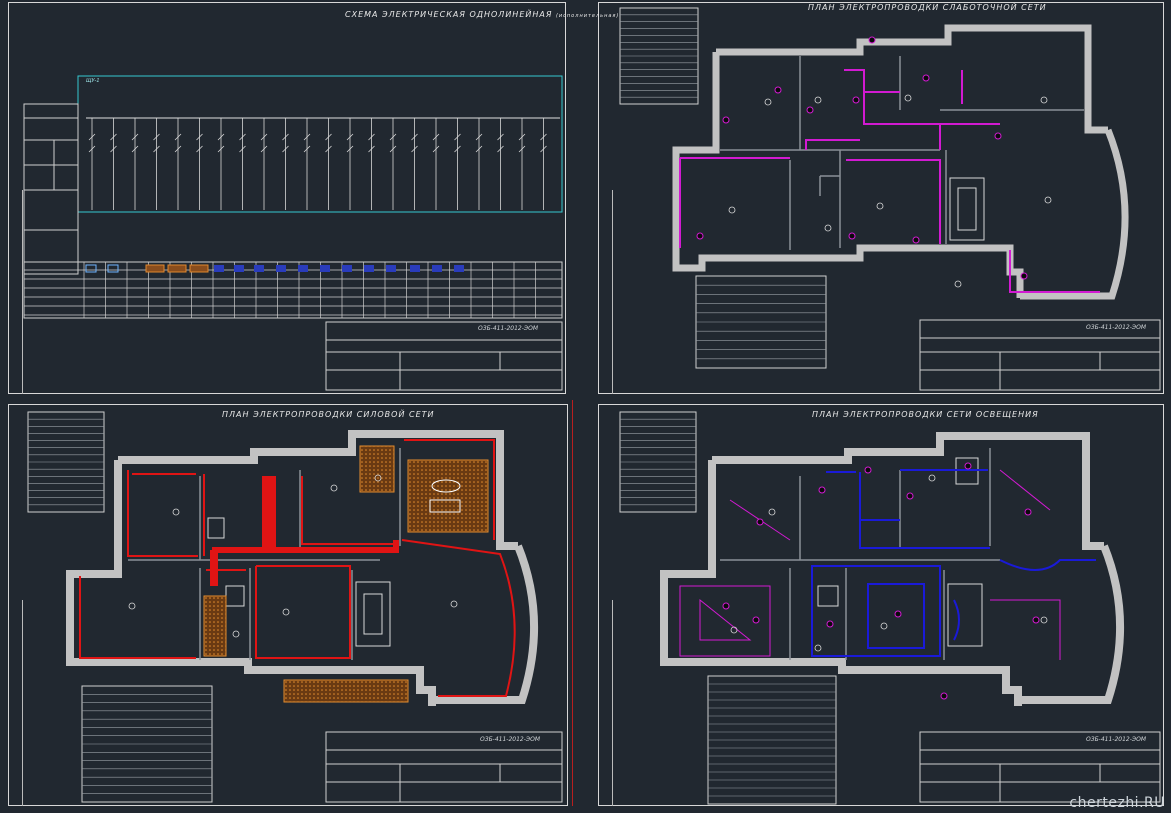  I want to click on sheet-divider, so click(572, 603).